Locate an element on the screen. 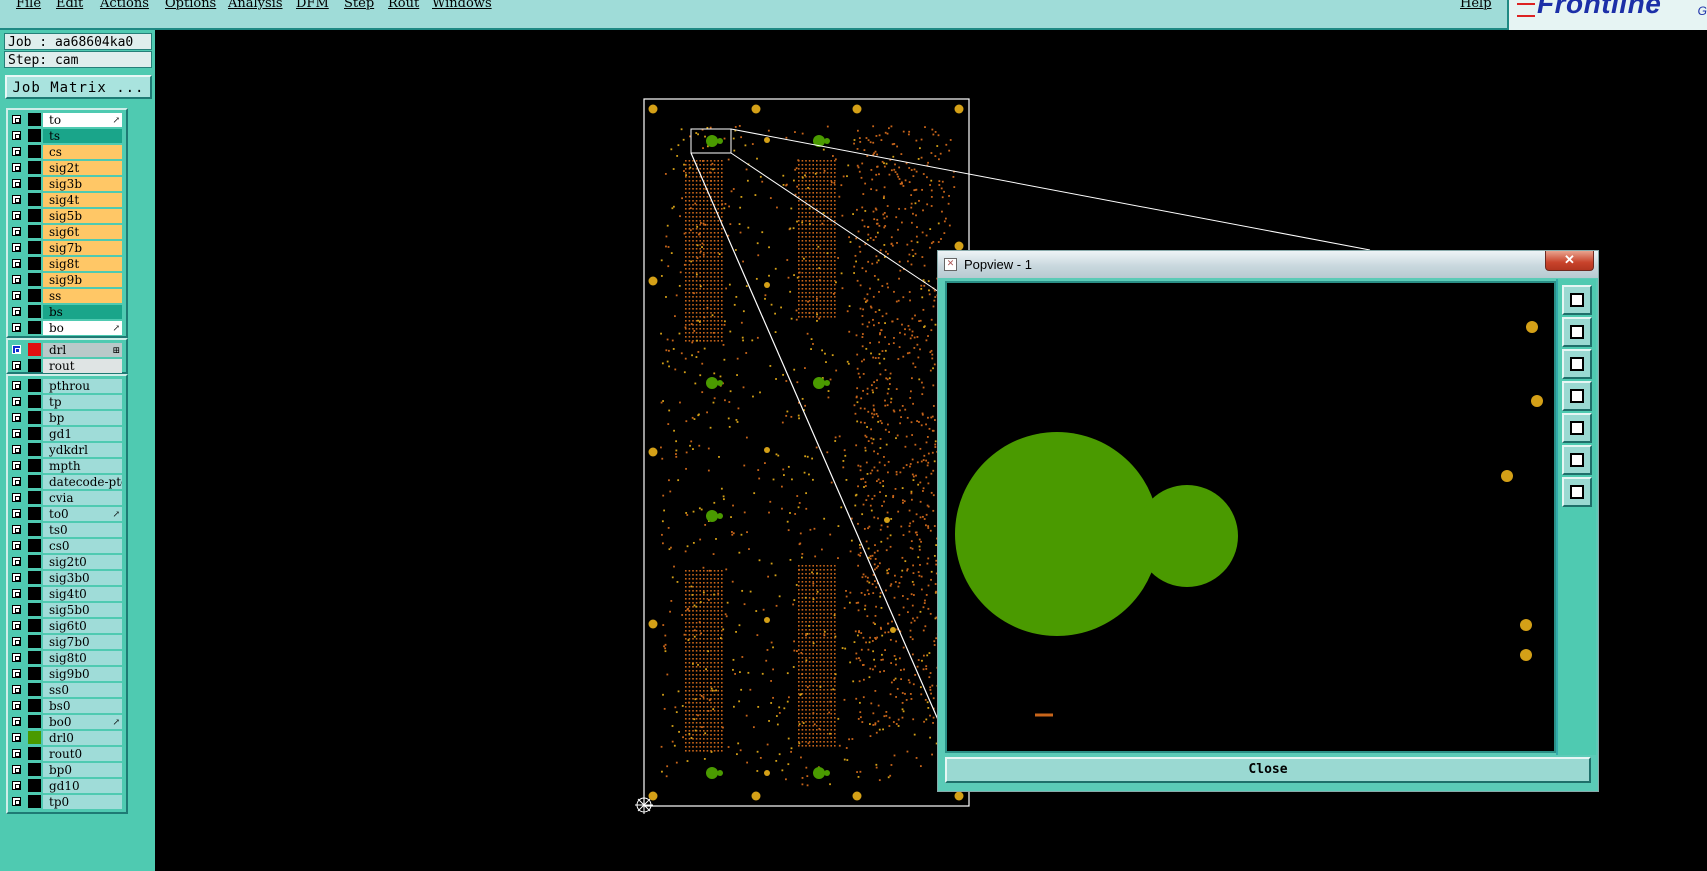  layer-row: cvia is located at coordinates (67, 498).